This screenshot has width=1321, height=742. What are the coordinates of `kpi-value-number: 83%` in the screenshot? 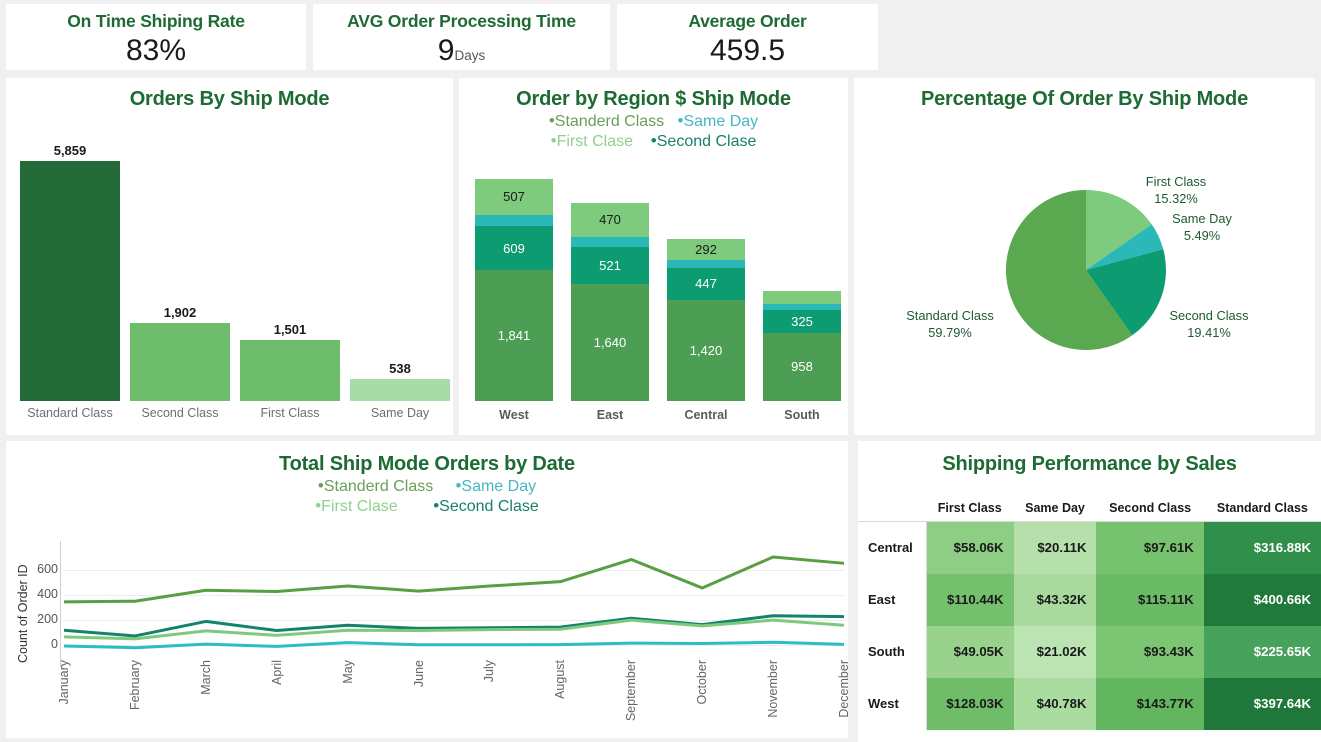 It's located at (156, 50).